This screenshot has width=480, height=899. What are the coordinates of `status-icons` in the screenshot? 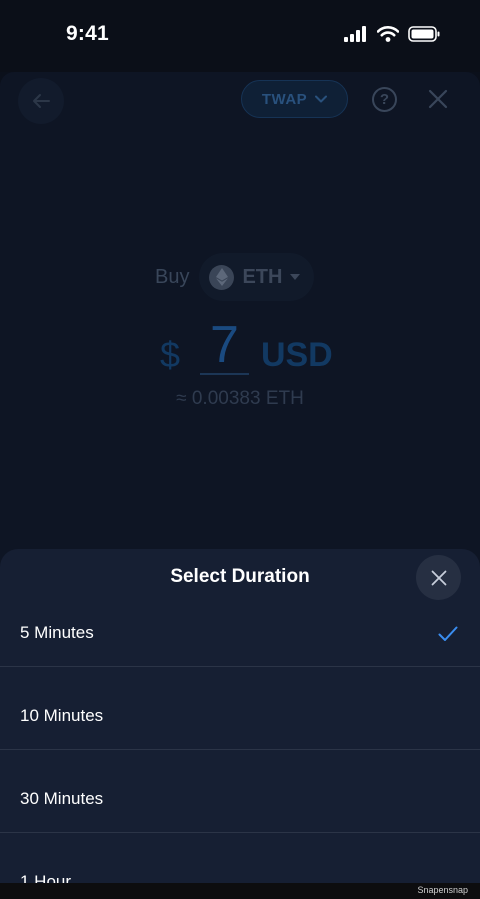 It's located at (392, 34).